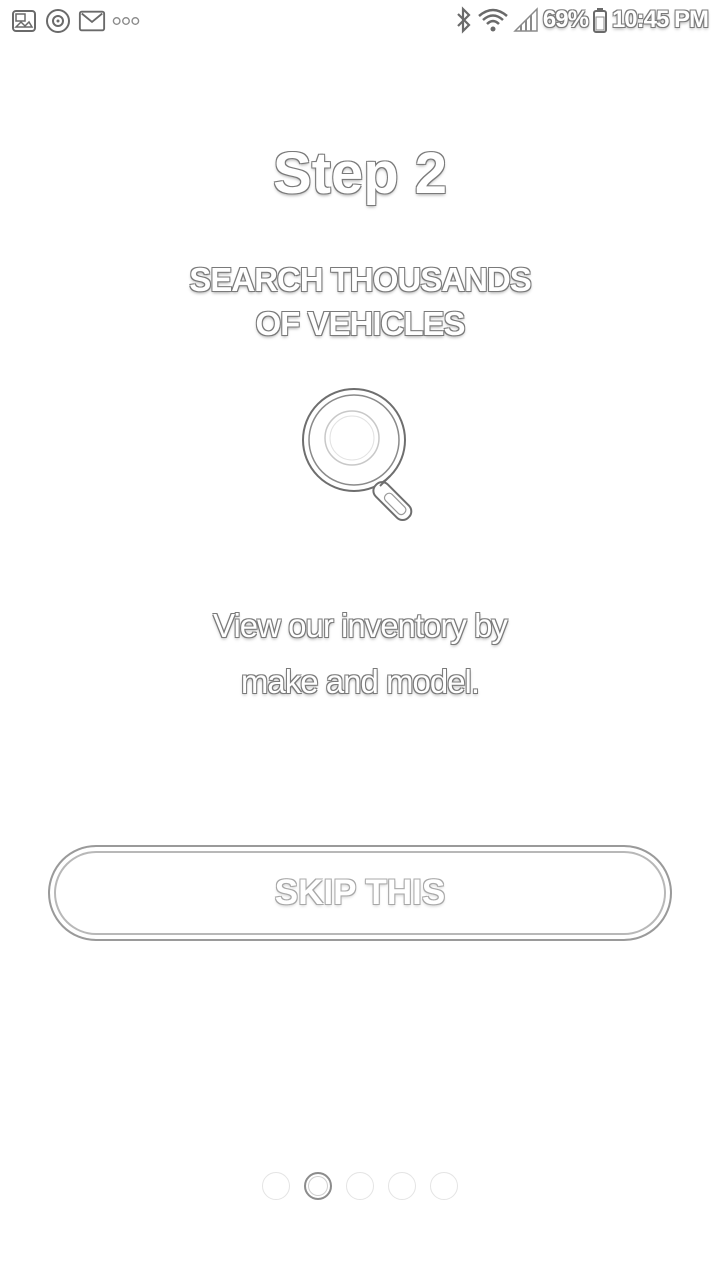 This screenshot has width=720, height=1280. I want to click on magnifying-glass-icon, so click(361, 457).